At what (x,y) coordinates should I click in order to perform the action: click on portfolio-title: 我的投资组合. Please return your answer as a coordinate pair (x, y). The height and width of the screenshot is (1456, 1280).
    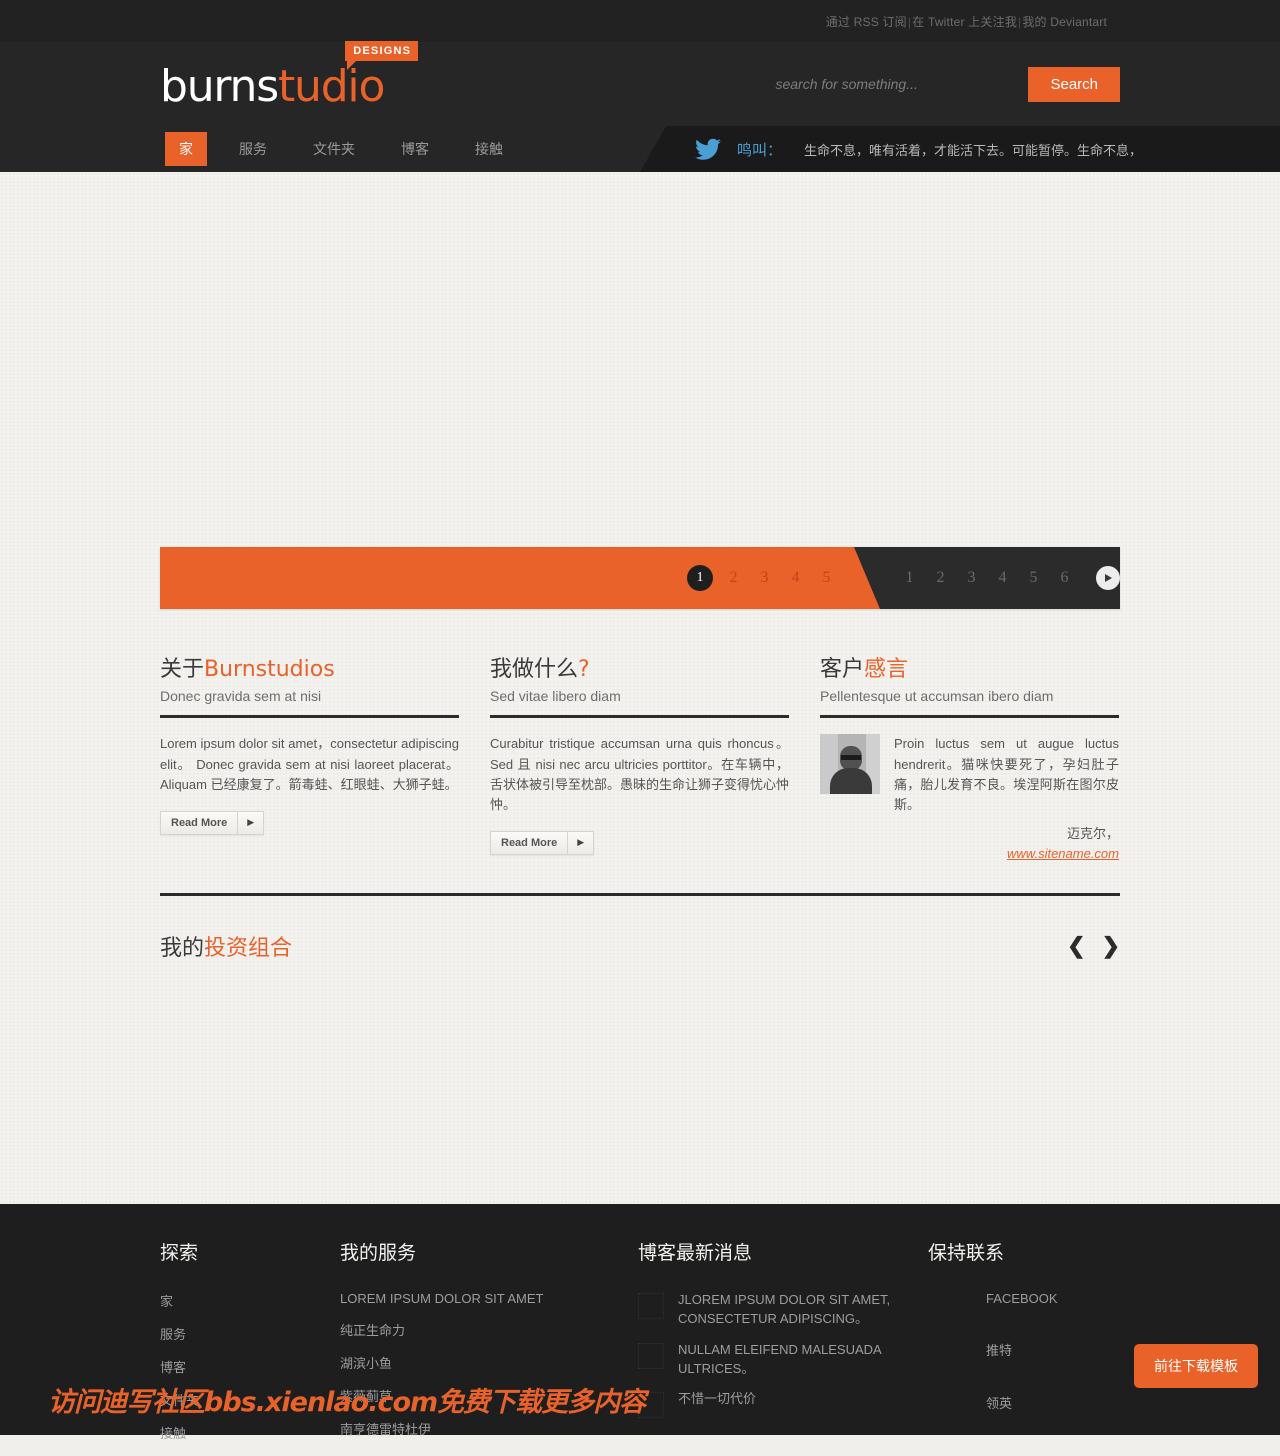
    Looking at the image, I should click on (226, 946).